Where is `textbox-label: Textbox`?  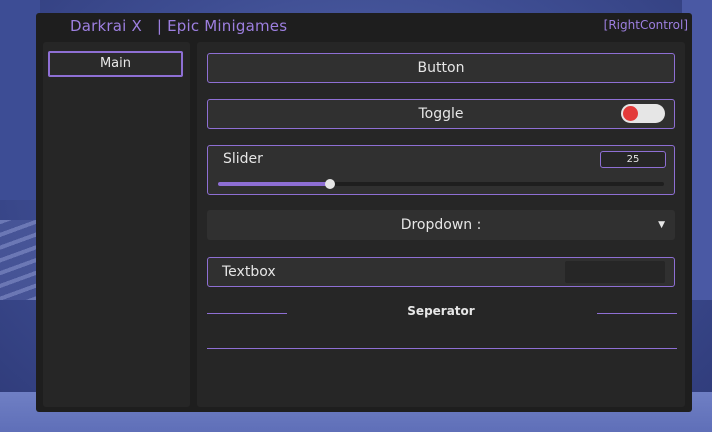 textbox-label: Textbox is located at coordinates (249, 272).